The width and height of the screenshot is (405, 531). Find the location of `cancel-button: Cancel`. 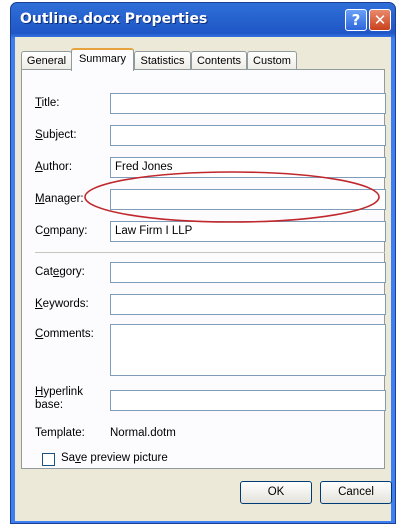

cancel-button: Cancel is located at coordinates (356, 492).